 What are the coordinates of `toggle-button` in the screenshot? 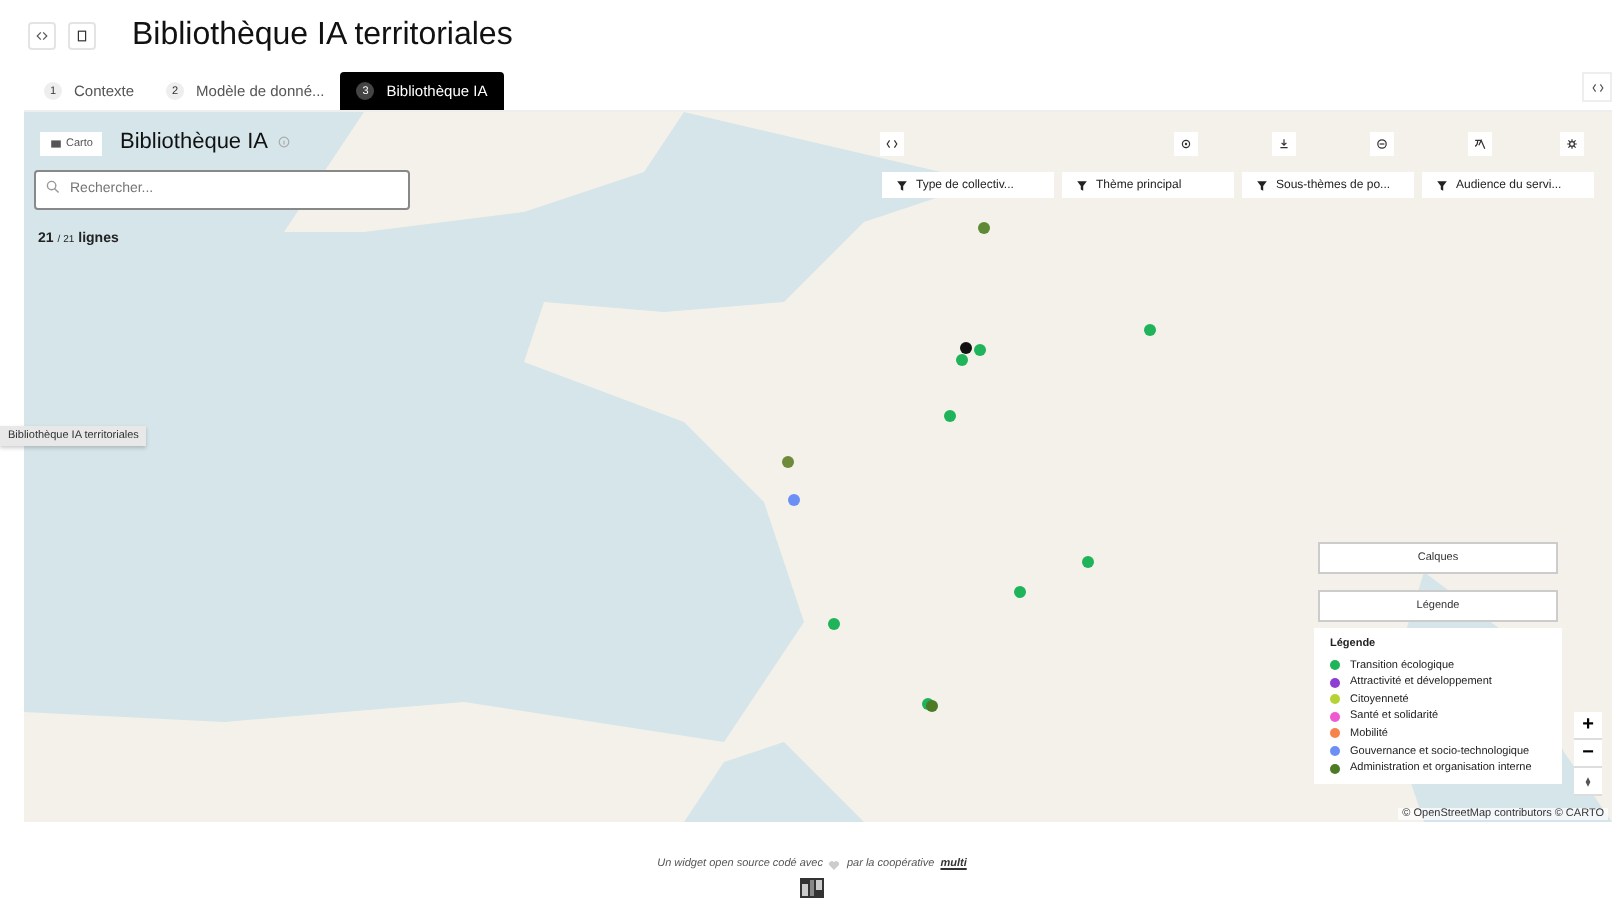 It's located at (42, 36).